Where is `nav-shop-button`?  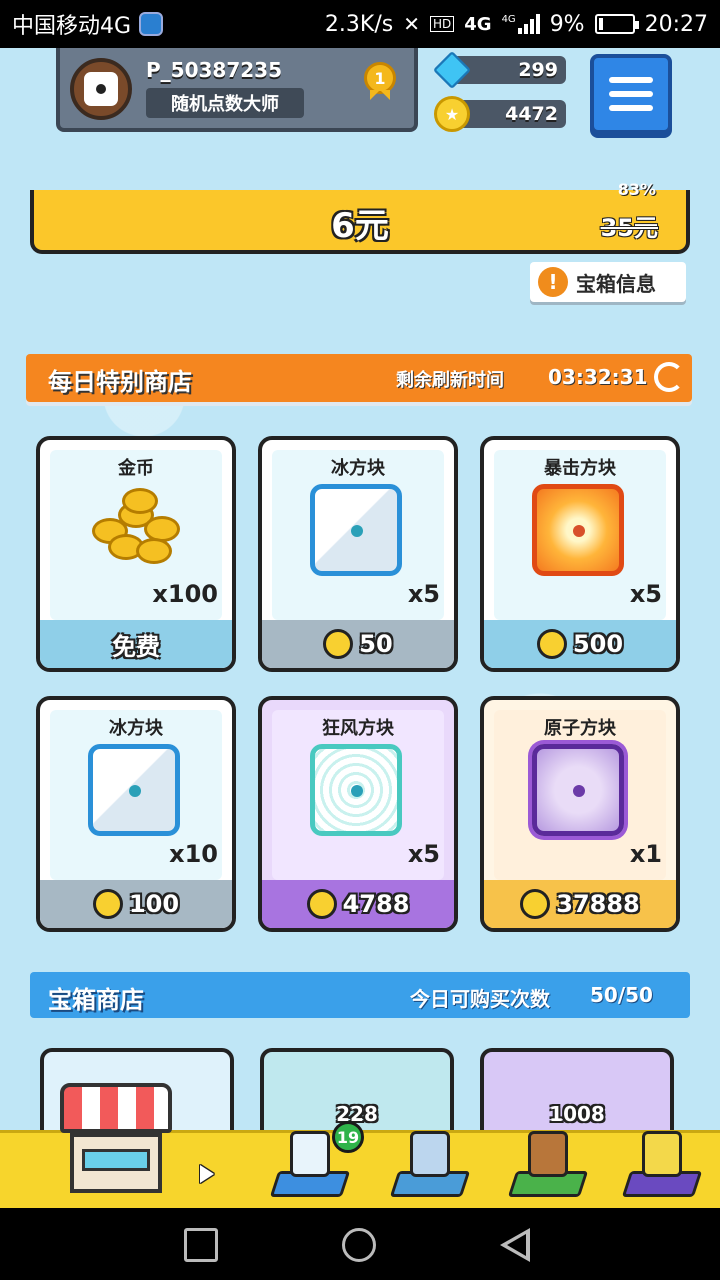
nav-shop-button is located at coordinates (116, 1144).